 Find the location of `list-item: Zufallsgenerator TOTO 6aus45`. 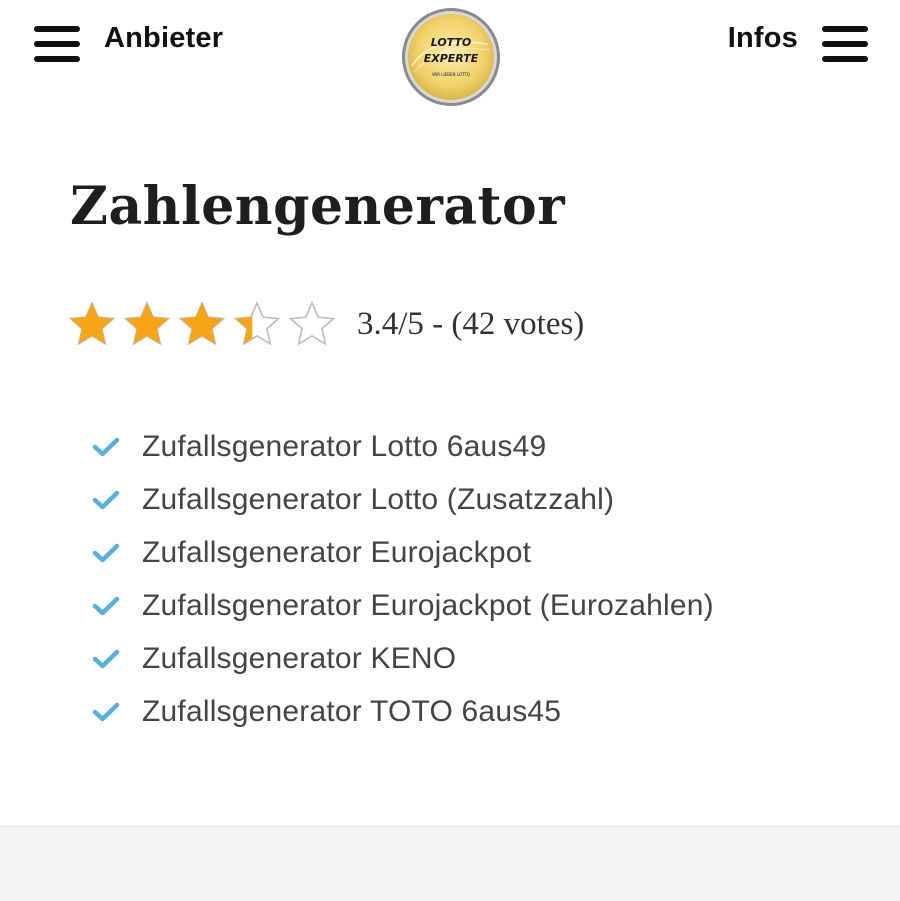

list-item: Zufallsgenerator TOTO 6aus45 is located at coordinates (403, 711).